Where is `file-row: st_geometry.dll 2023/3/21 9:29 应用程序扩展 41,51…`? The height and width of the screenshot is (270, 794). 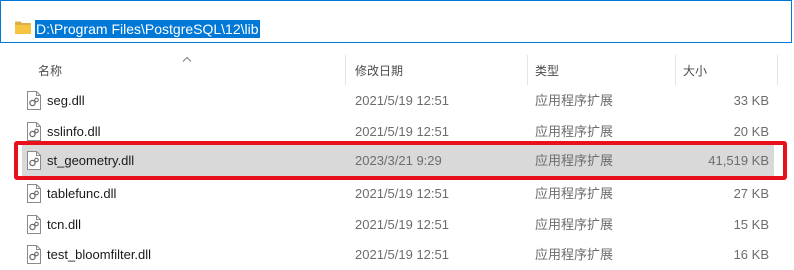 file-row: st_geometry.dll 2023/3/21 9:29 应用程序扩展 41,51… is located at coordinates (398, 160).